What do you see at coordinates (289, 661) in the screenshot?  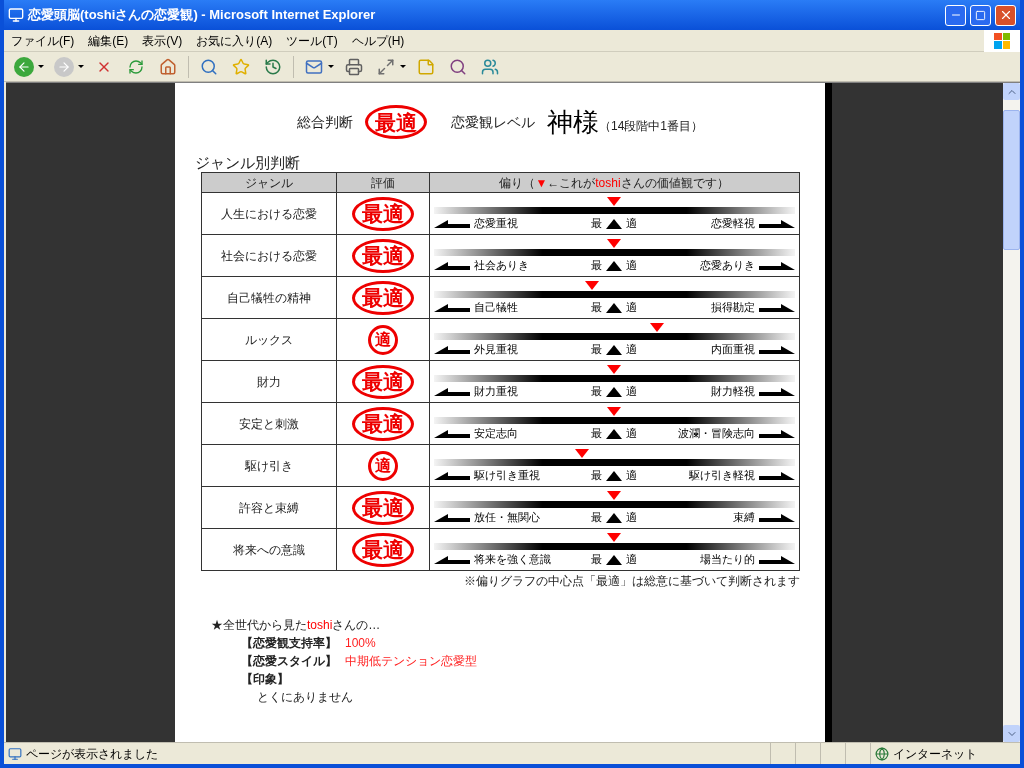 I see `evaluation-label: 【恋愛スタイル】` at bounding box center [289, 661].